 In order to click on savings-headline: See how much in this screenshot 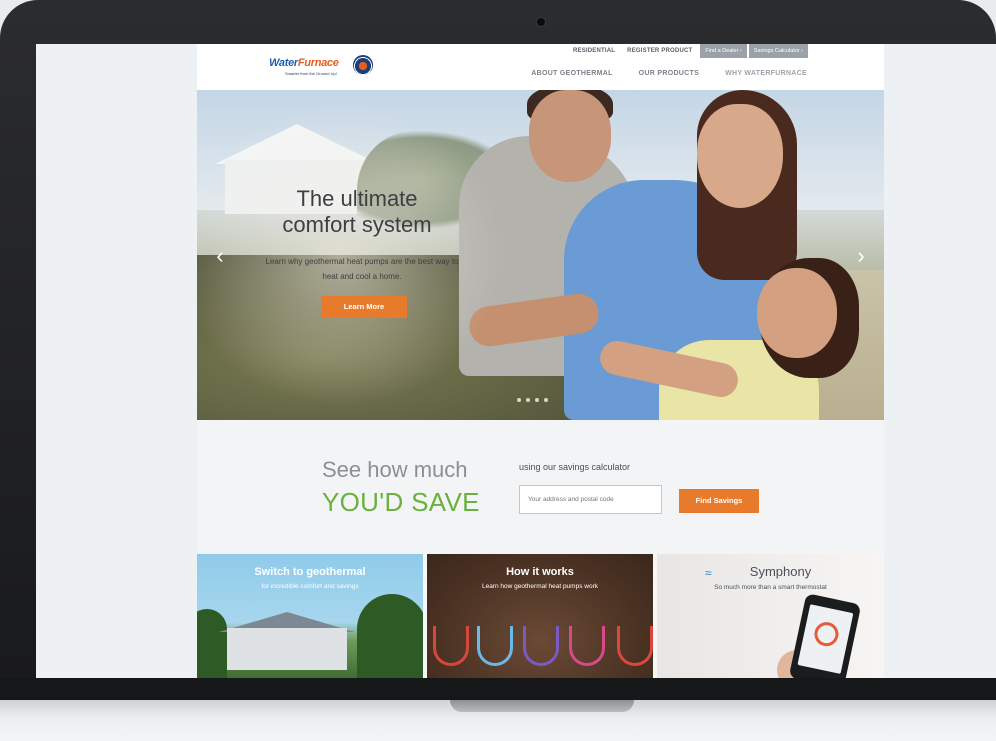, I will do `click(395, 469)`.